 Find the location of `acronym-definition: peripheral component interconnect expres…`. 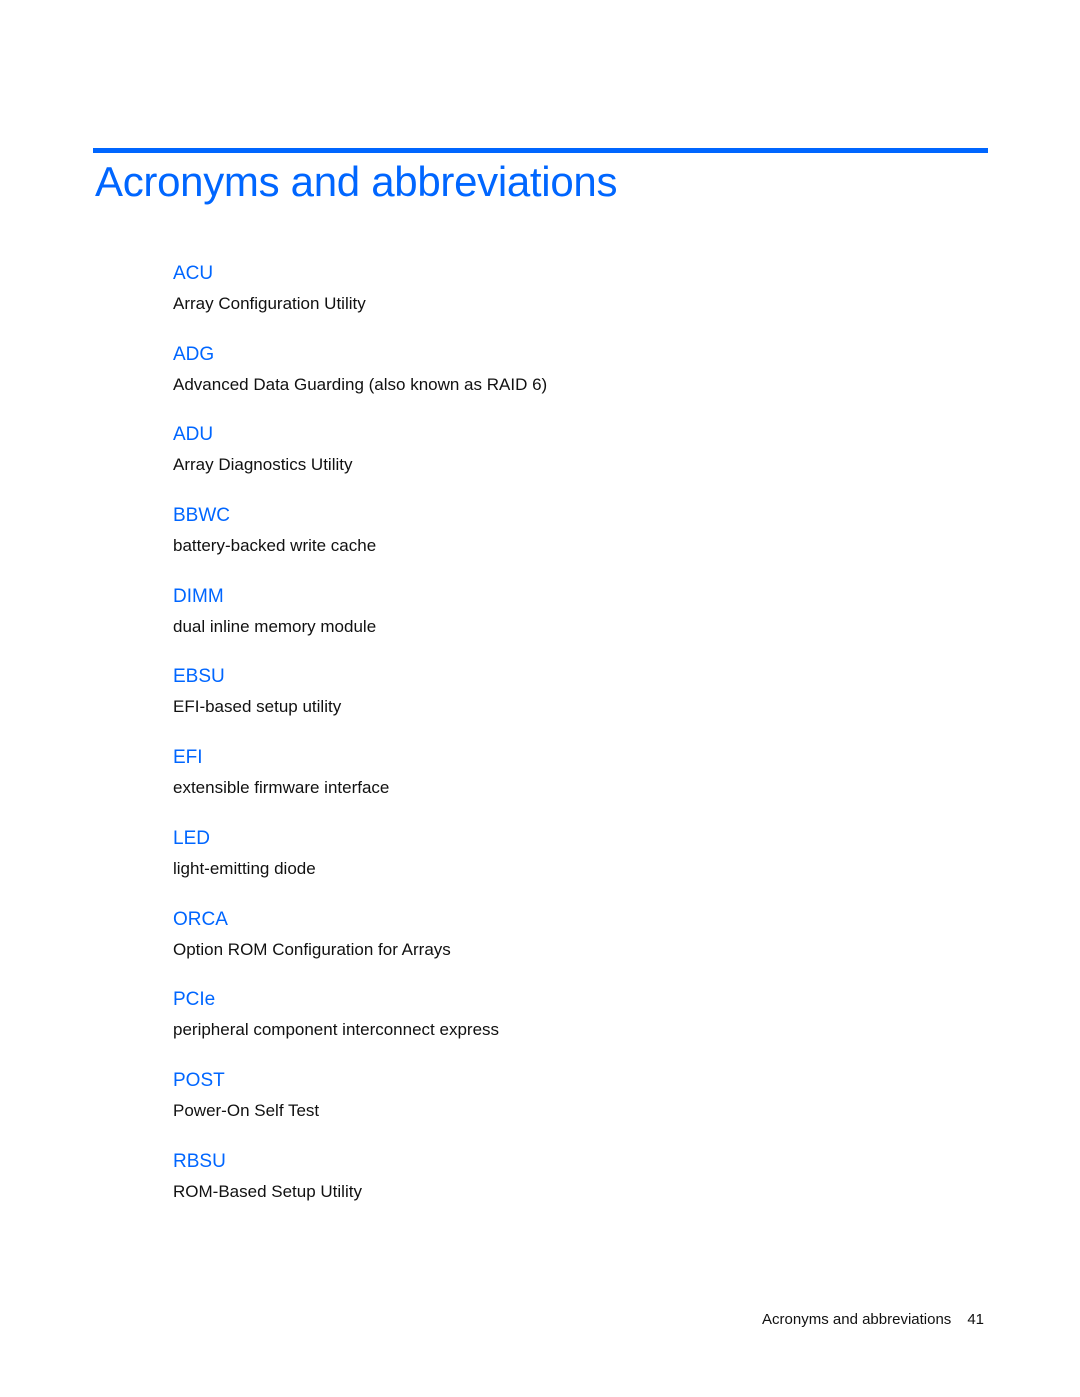

acronym-definition: peripheral component interconnect expres… is located at coordinates (336, 1030).